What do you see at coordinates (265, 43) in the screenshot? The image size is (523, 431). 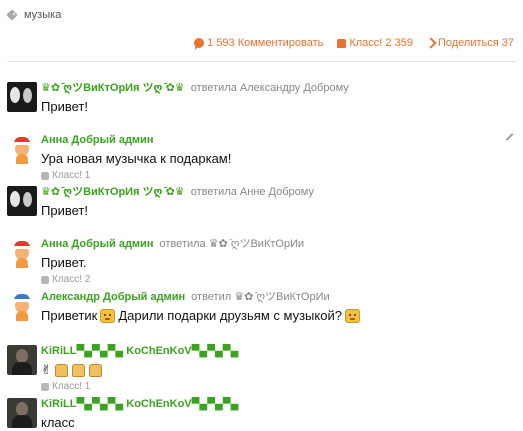 I see `comment-label: 1 593 Комментировать` at bounding box center [265, 43].